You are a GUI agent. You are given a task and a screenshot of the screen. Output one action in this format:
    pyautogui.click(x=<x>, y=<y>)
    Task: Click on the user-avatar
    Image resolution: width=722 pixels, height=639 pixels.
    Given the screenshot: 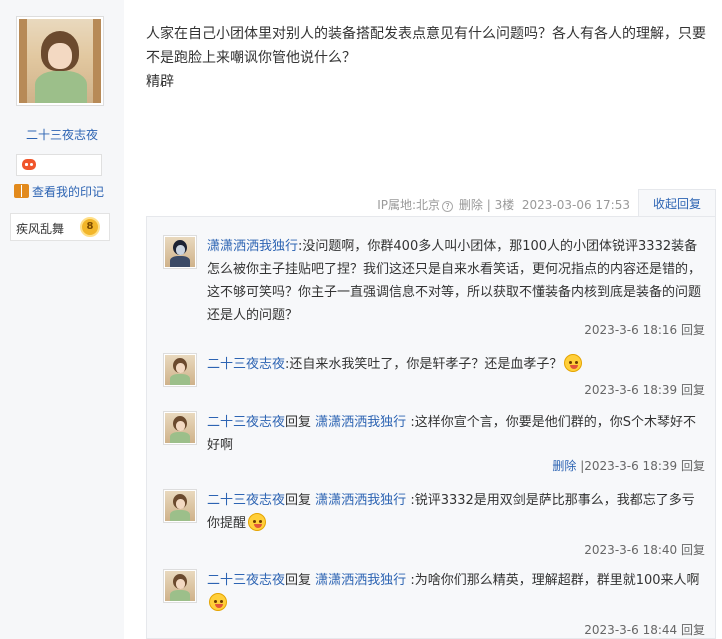 What is the action you would take?
    pyautogui.click(x=60, y=61)
    